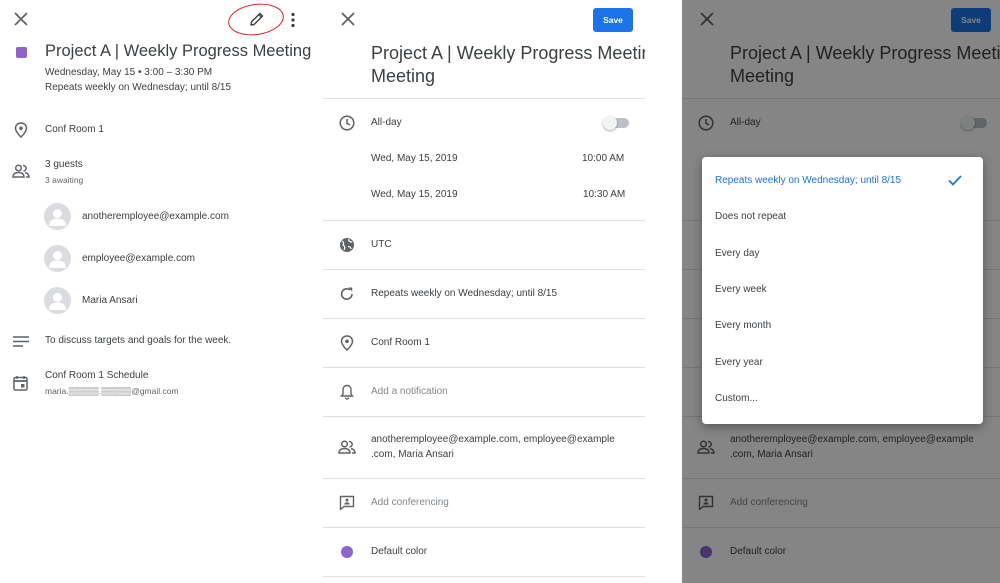 This screenshot has width=1000, height=583. I want to click on start-date: Wed, May 15, 2019, so click(414, 158).